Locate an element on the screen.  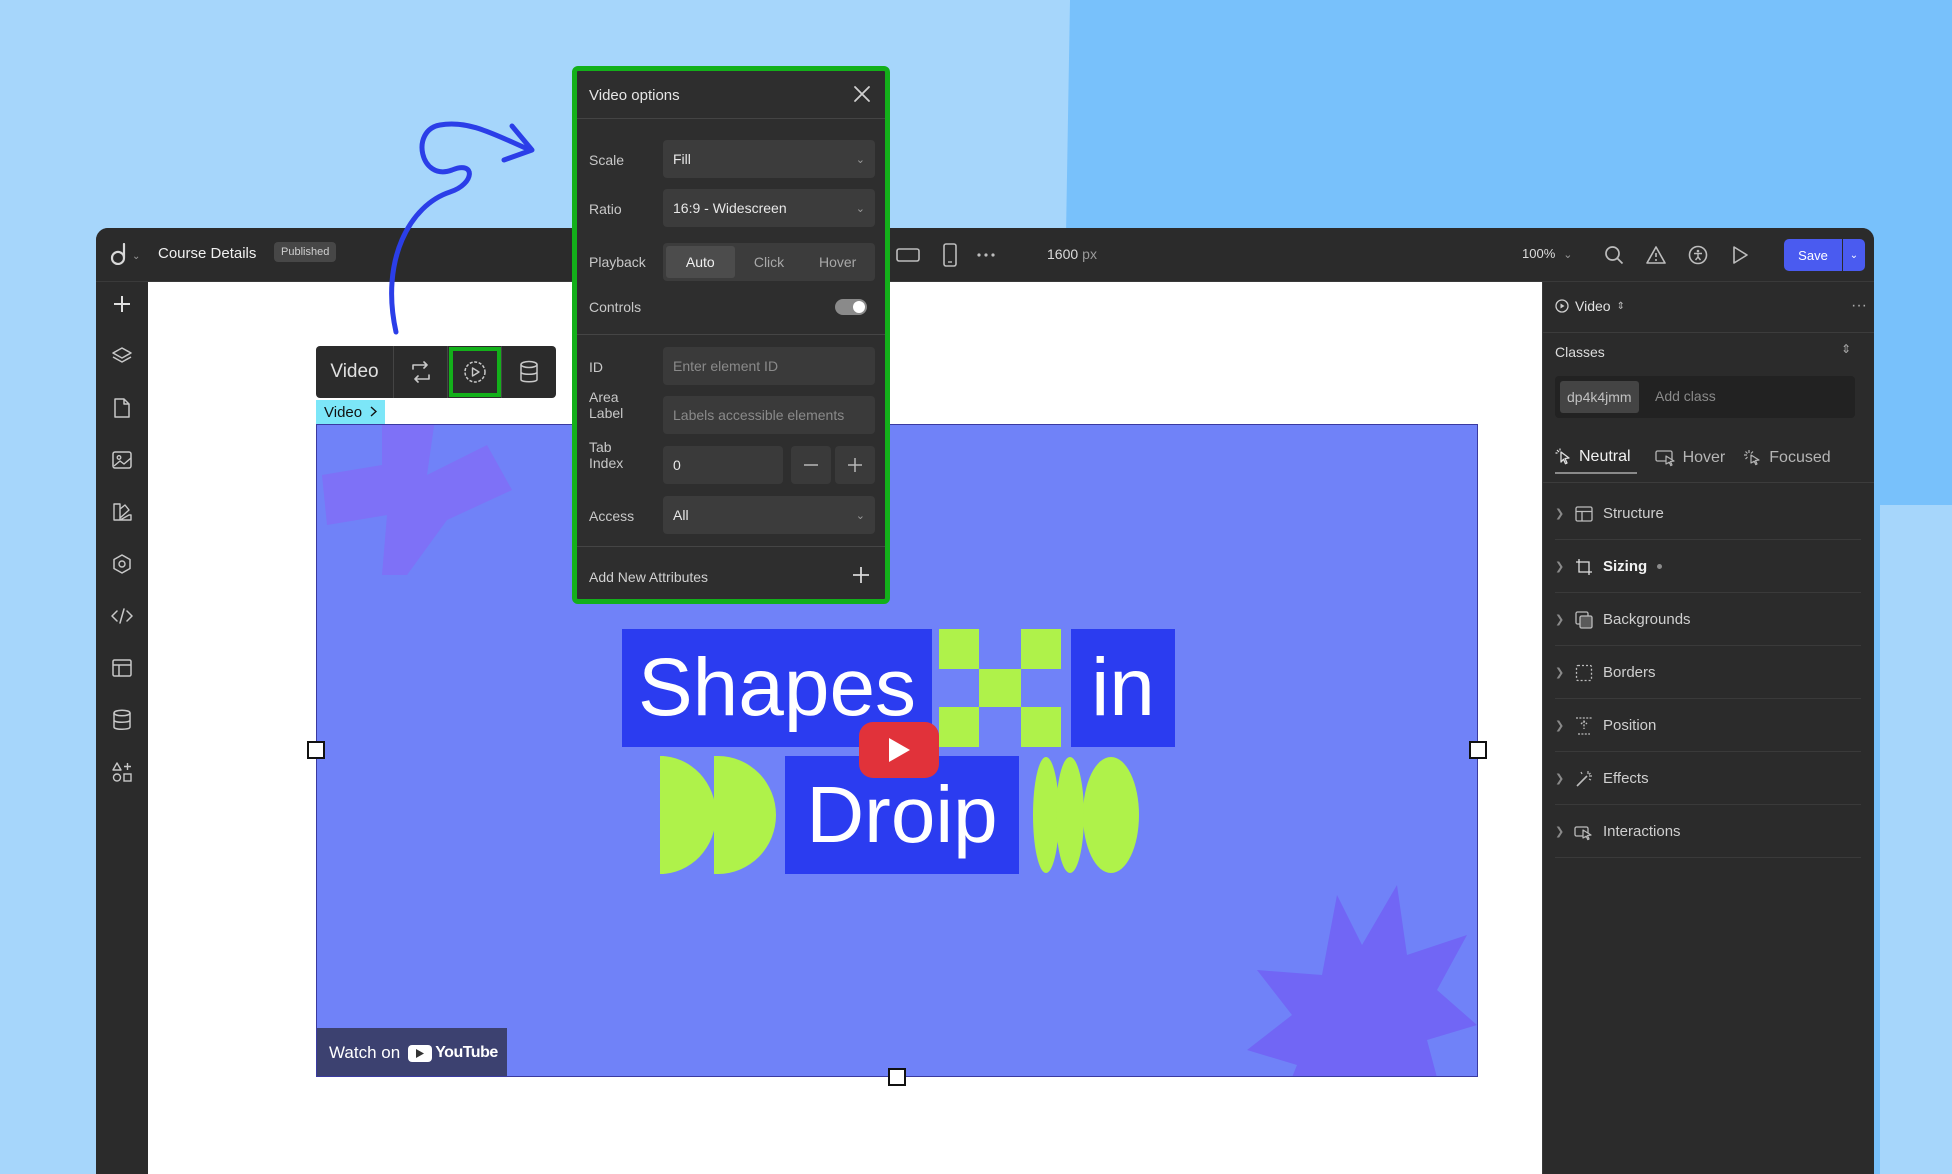
mobile-icon is located at coordinates (950, 255).